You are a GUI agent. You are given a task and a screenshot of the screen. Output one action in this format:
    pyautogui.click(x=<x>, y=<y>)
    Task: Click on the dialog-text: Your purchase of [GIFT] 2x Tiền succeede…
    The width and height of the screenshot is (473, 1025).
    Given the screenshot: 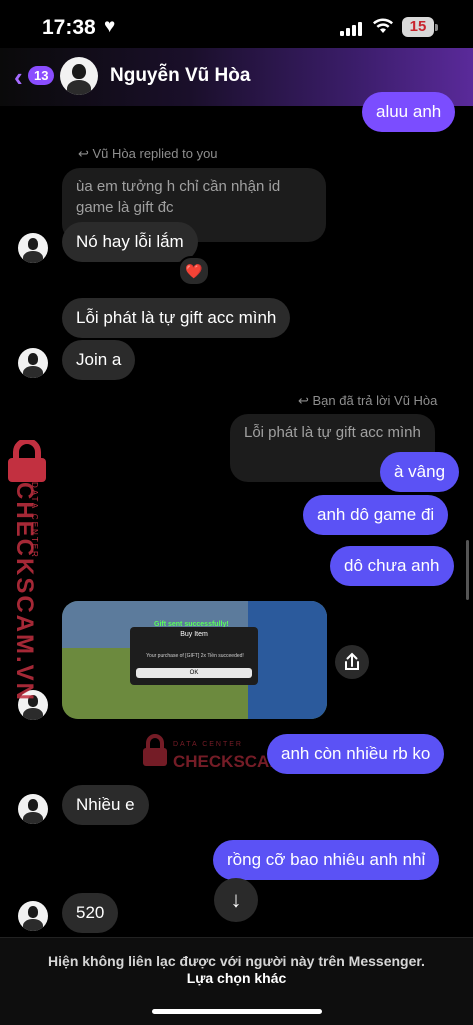 What is the action you would take?
    pyautogui.click(x=195, y=656)
    